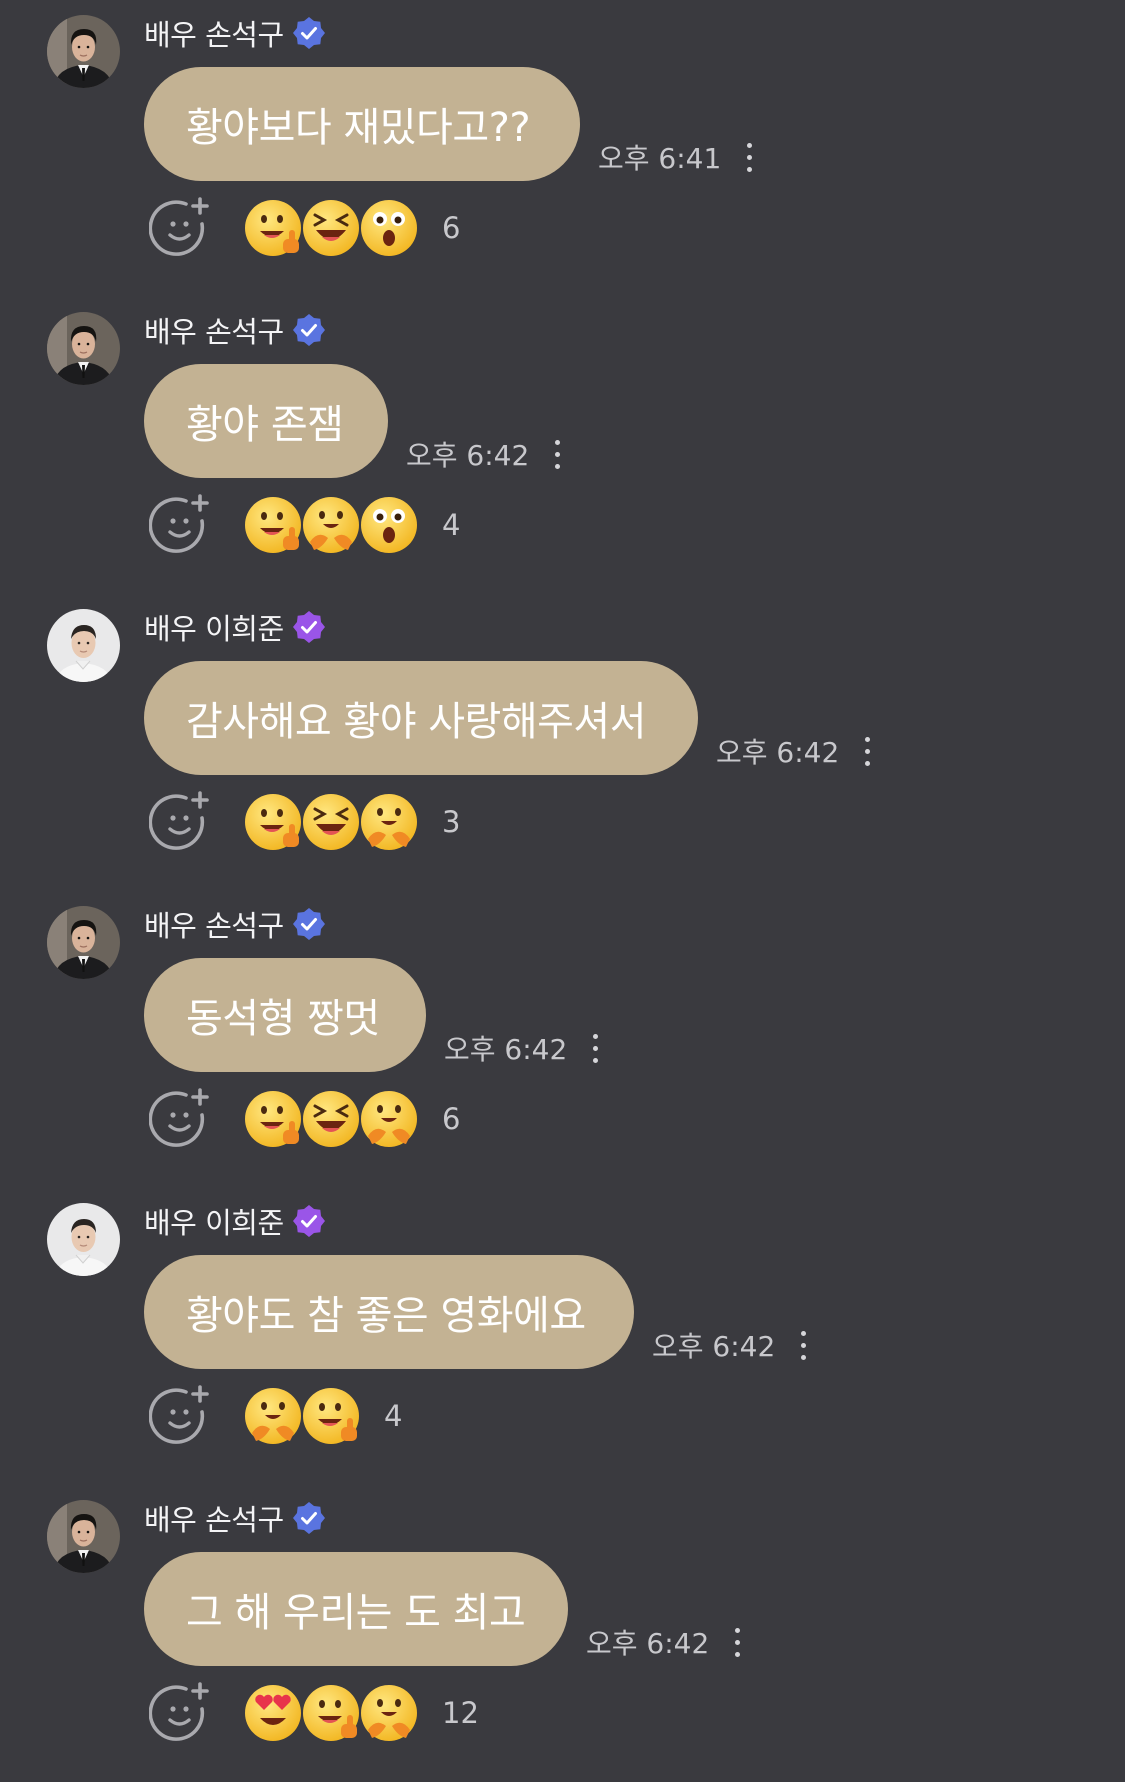 This screenshot has height=1782, width=1125. What do you see at coordinates (660, 158) in the screenshot?
I see `message-time: 오후 6:41` at bounding box center [660, 158].